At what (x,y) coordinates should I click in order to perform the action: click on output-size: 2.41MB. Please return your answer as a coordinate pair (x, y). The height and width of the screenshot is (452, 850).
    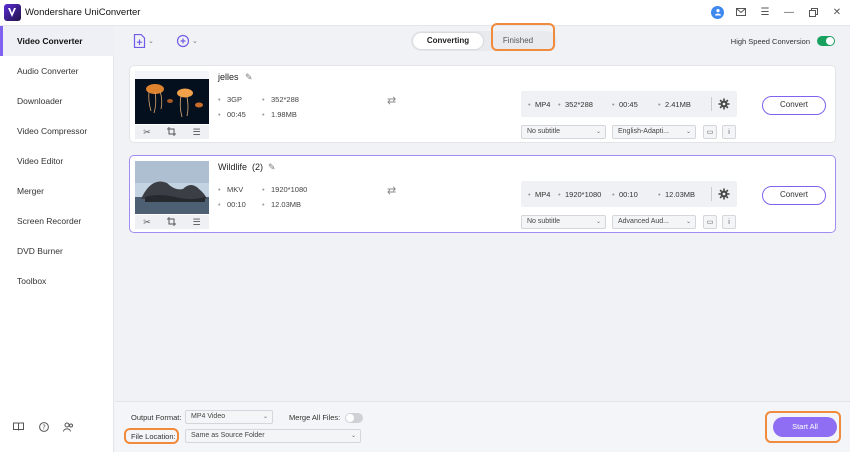
    Looking at the image, I should click on (674, 104).